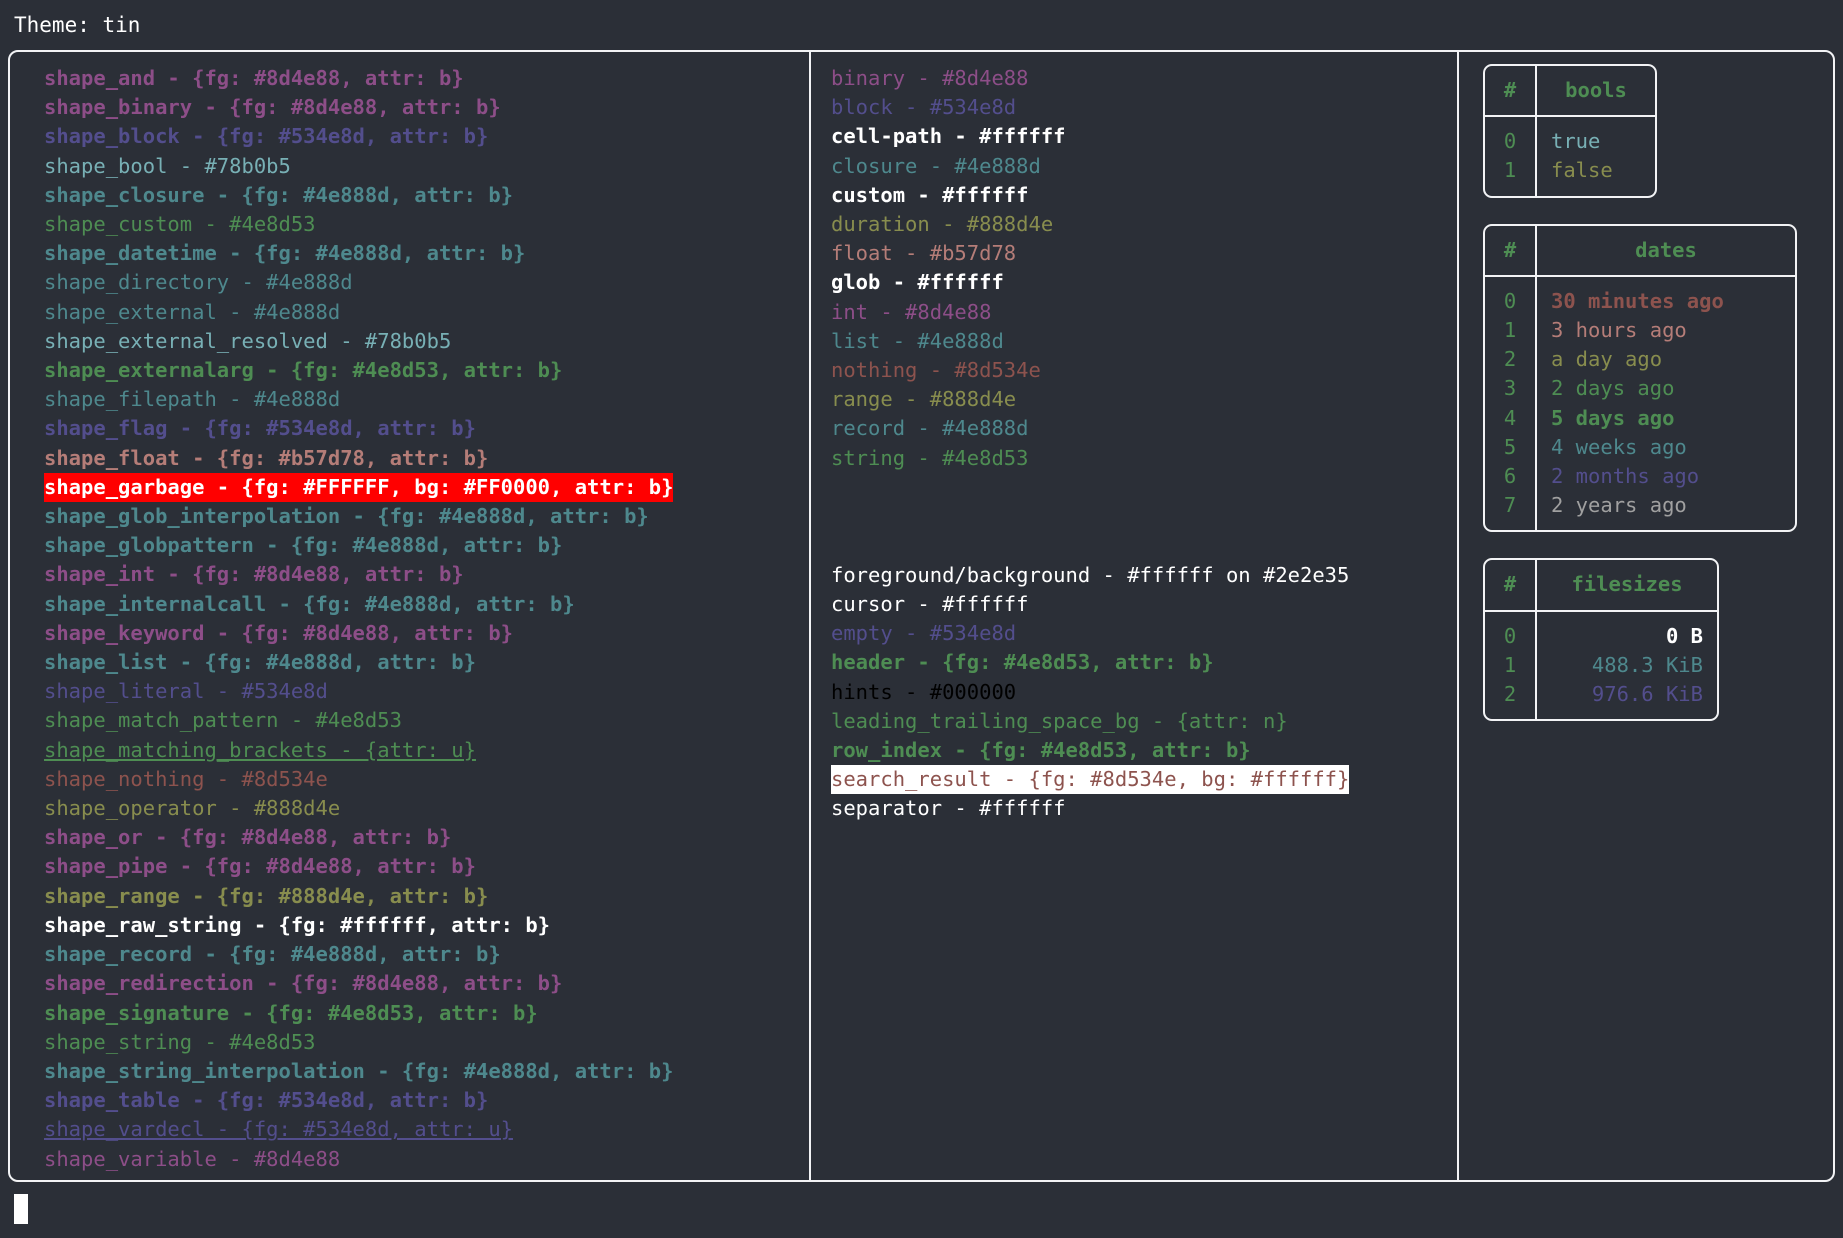 The width and height of the screenshot is (1843, 1238). I want to click on shape-entry-row: shape_closure - {fg: #4e888d, attr: b}, so click(426, 195).